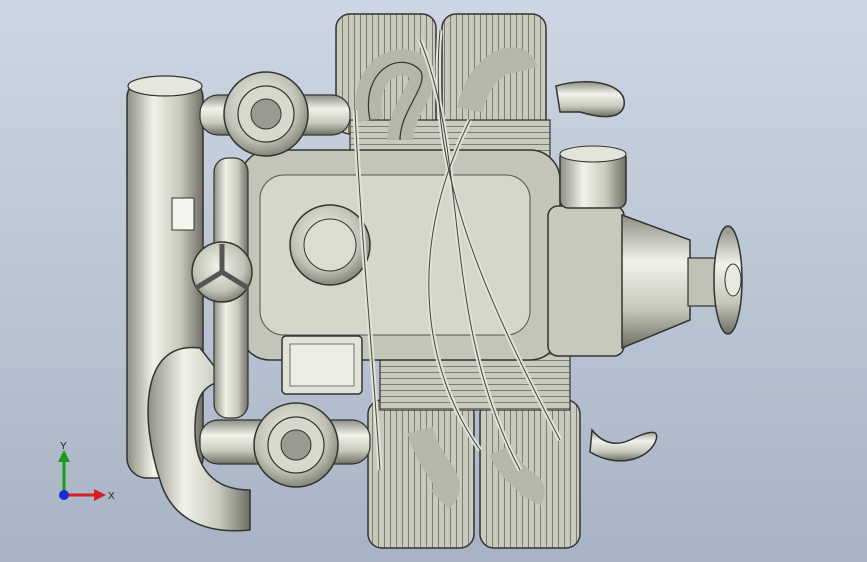 The image size is (867, 562). Describe the element at coordinates (266, 114) in the screenshot. I see `carburetor-upper` at that location.